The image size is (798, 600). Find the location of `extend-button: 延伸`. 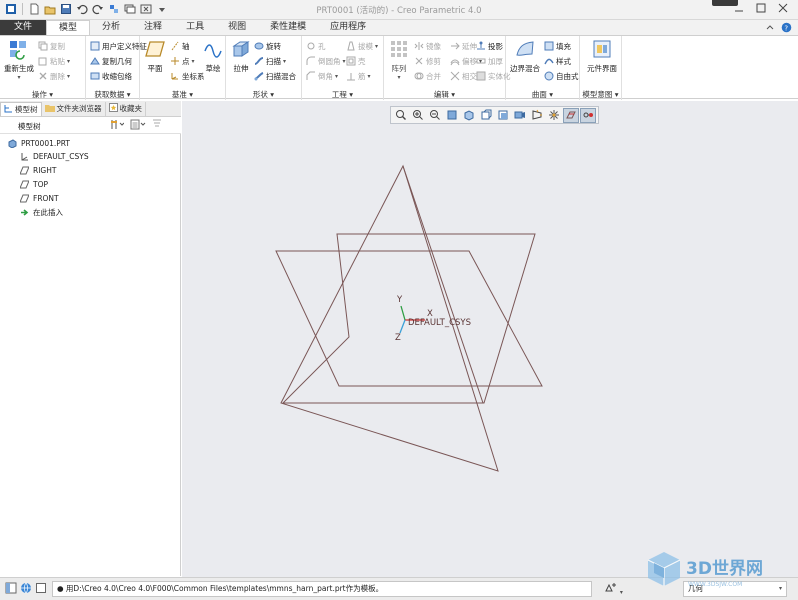

extend-button: 延伸 is located at coordinates (463, 46).